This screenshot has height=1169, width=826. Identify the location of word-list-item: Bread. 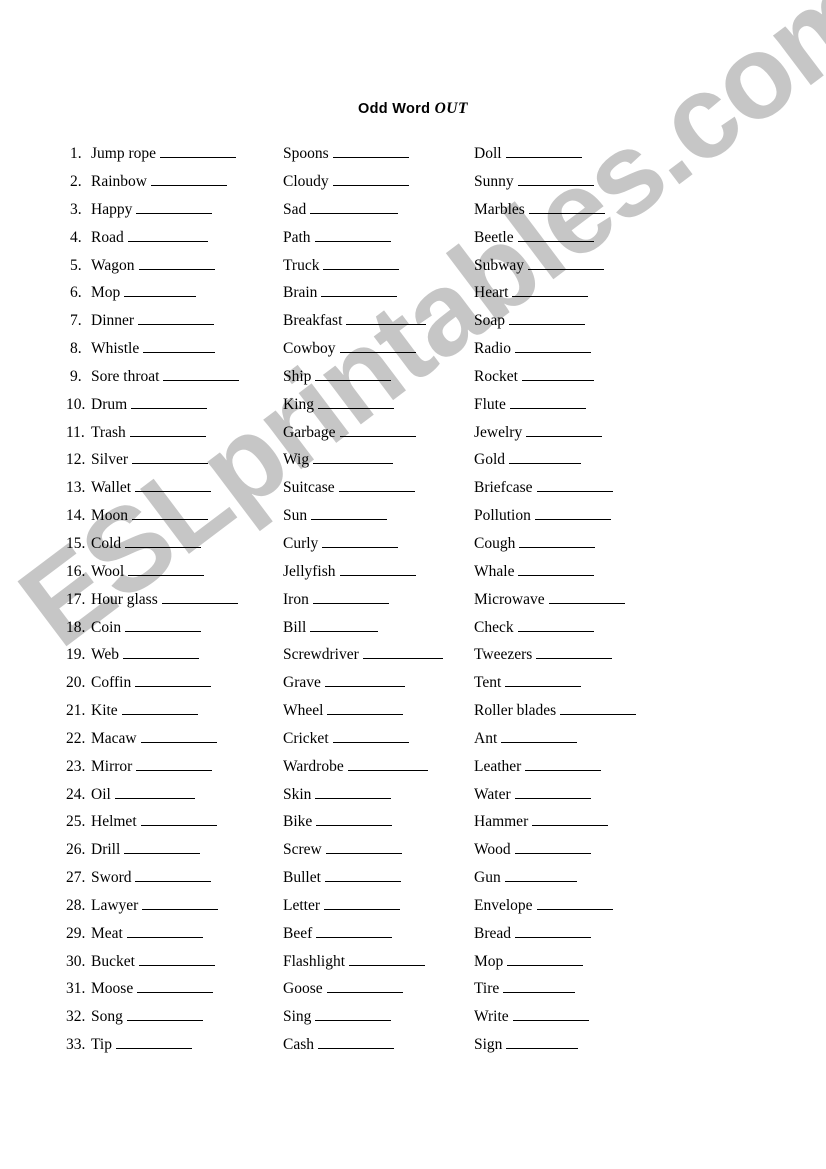
(574, 938).